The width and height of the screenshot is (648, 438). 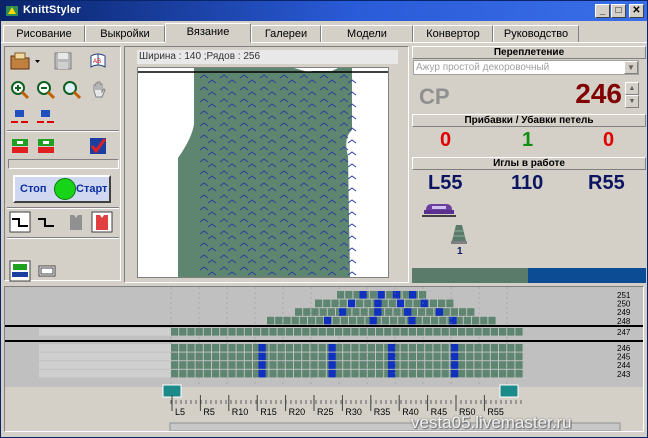 What do you see at coordinates (453, 34) in the screenshot?
I see `tab-converter: Конвертор` at bounding box center [453, 34].